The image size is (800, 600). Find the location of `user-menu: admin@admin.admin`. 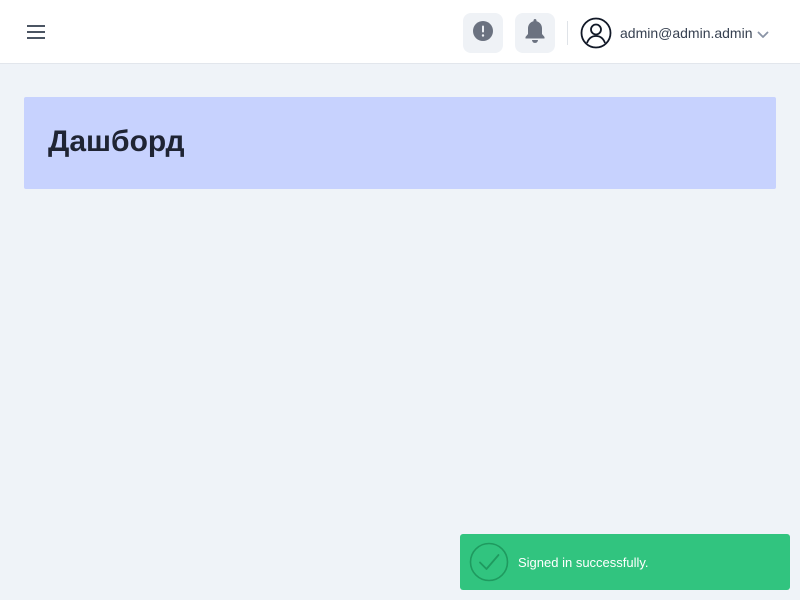

user-menu: admin@admin.admin is located at coordinates (674, 33).